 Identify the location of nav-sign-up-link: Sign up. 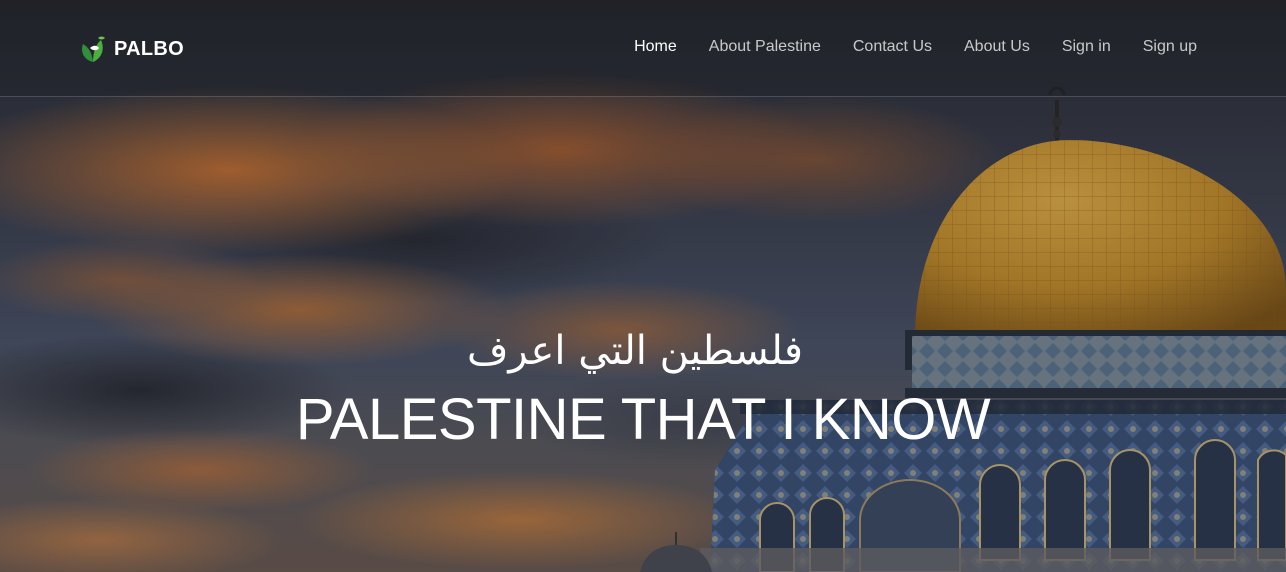
(1170, 47).